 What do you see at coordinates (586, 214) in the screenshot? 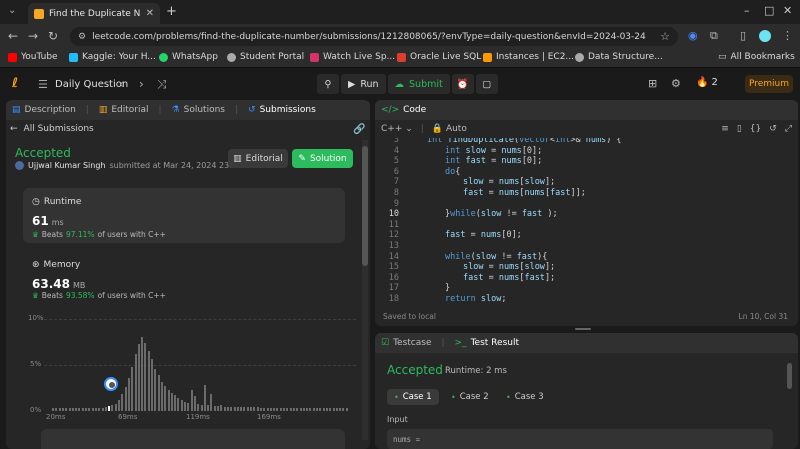
I see `code-line: 10}while(slow != fast );` at bounding box center [586, 214].